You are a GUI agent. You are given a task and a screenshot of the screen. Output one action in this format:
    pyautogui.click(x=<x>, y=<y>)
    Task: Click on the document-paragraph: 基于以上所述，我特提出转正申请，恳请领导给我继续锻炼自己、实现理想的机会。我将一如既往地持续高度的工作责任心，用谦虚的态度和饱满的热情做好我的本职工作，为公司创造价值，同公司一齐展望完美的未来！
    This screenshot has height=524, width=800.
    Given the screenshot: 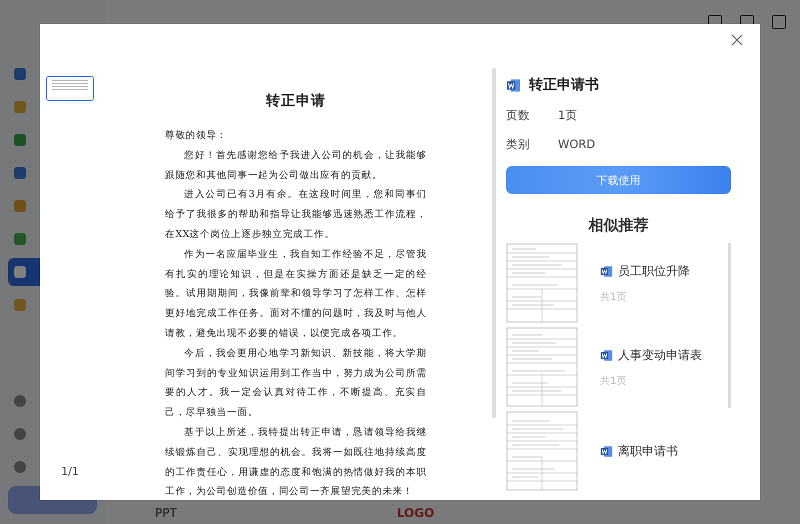 What is the action you would take?
    pyautogui.click(x=296, y=463)
    